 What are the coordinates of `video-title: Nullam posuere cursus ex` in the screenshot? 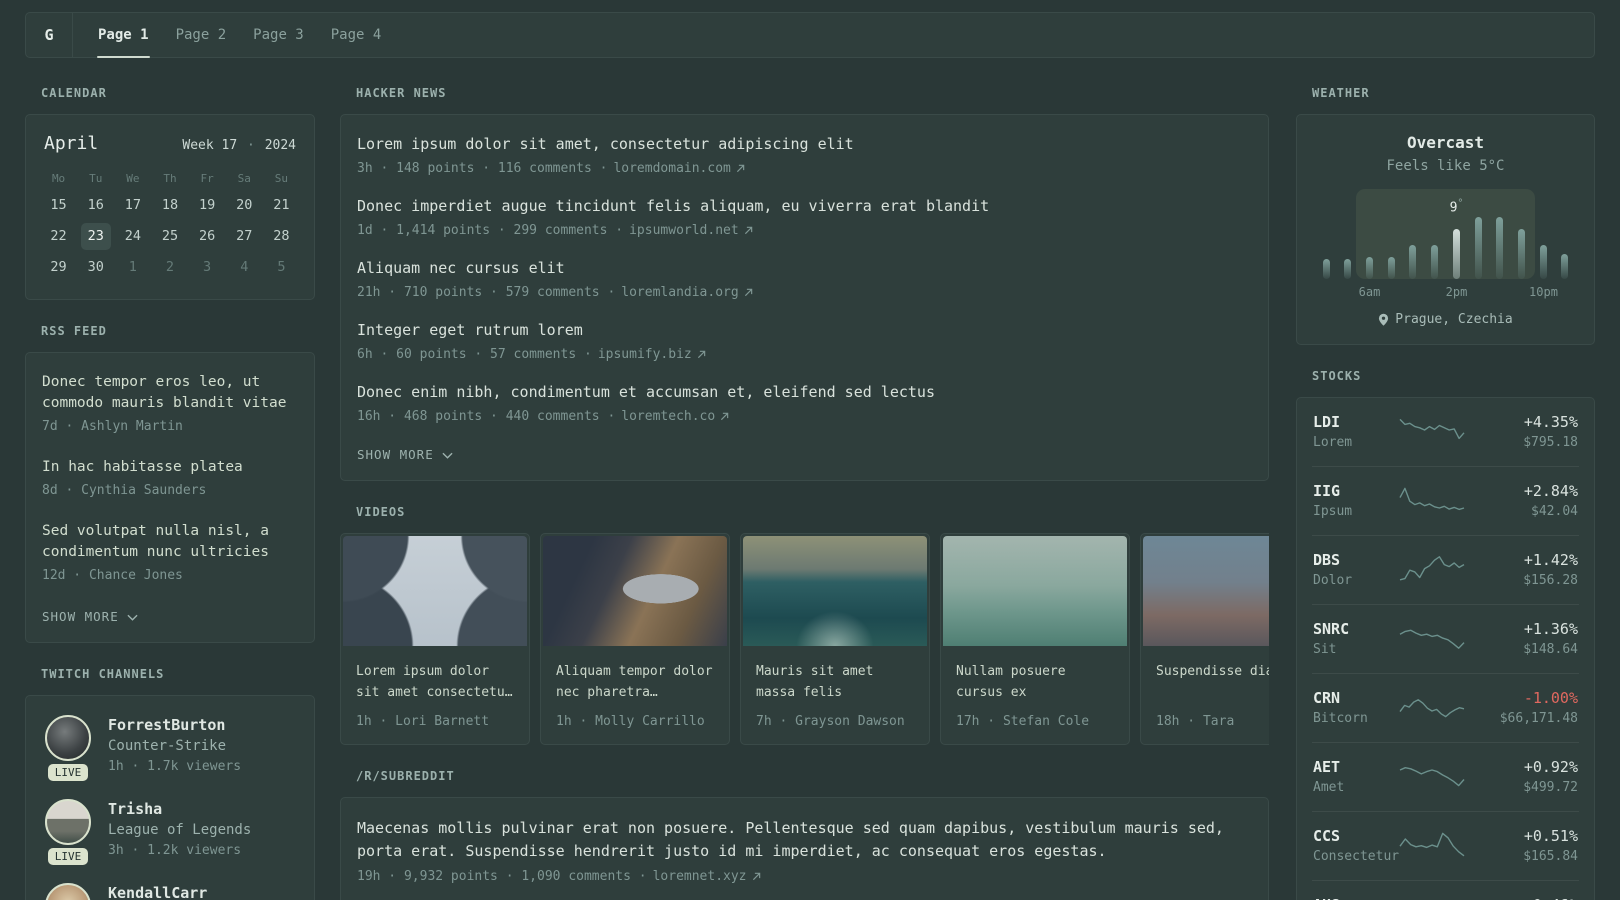 It's located at (1035, 682).